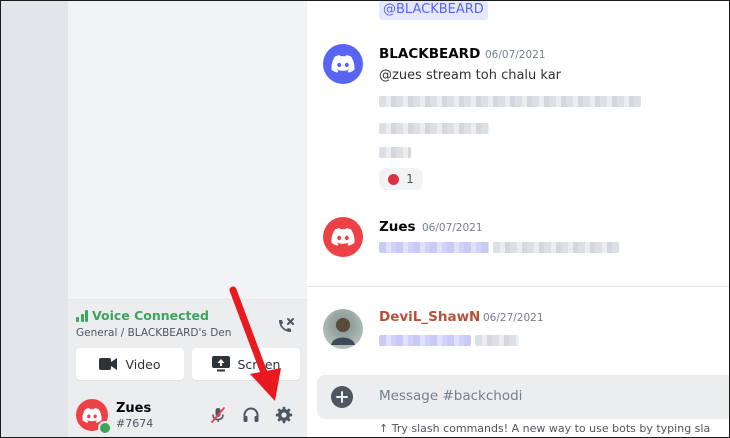 The width and height of the screenshot is (730, 438). I want to click on voice-status-label: Voice Connected, so click(150, 315).